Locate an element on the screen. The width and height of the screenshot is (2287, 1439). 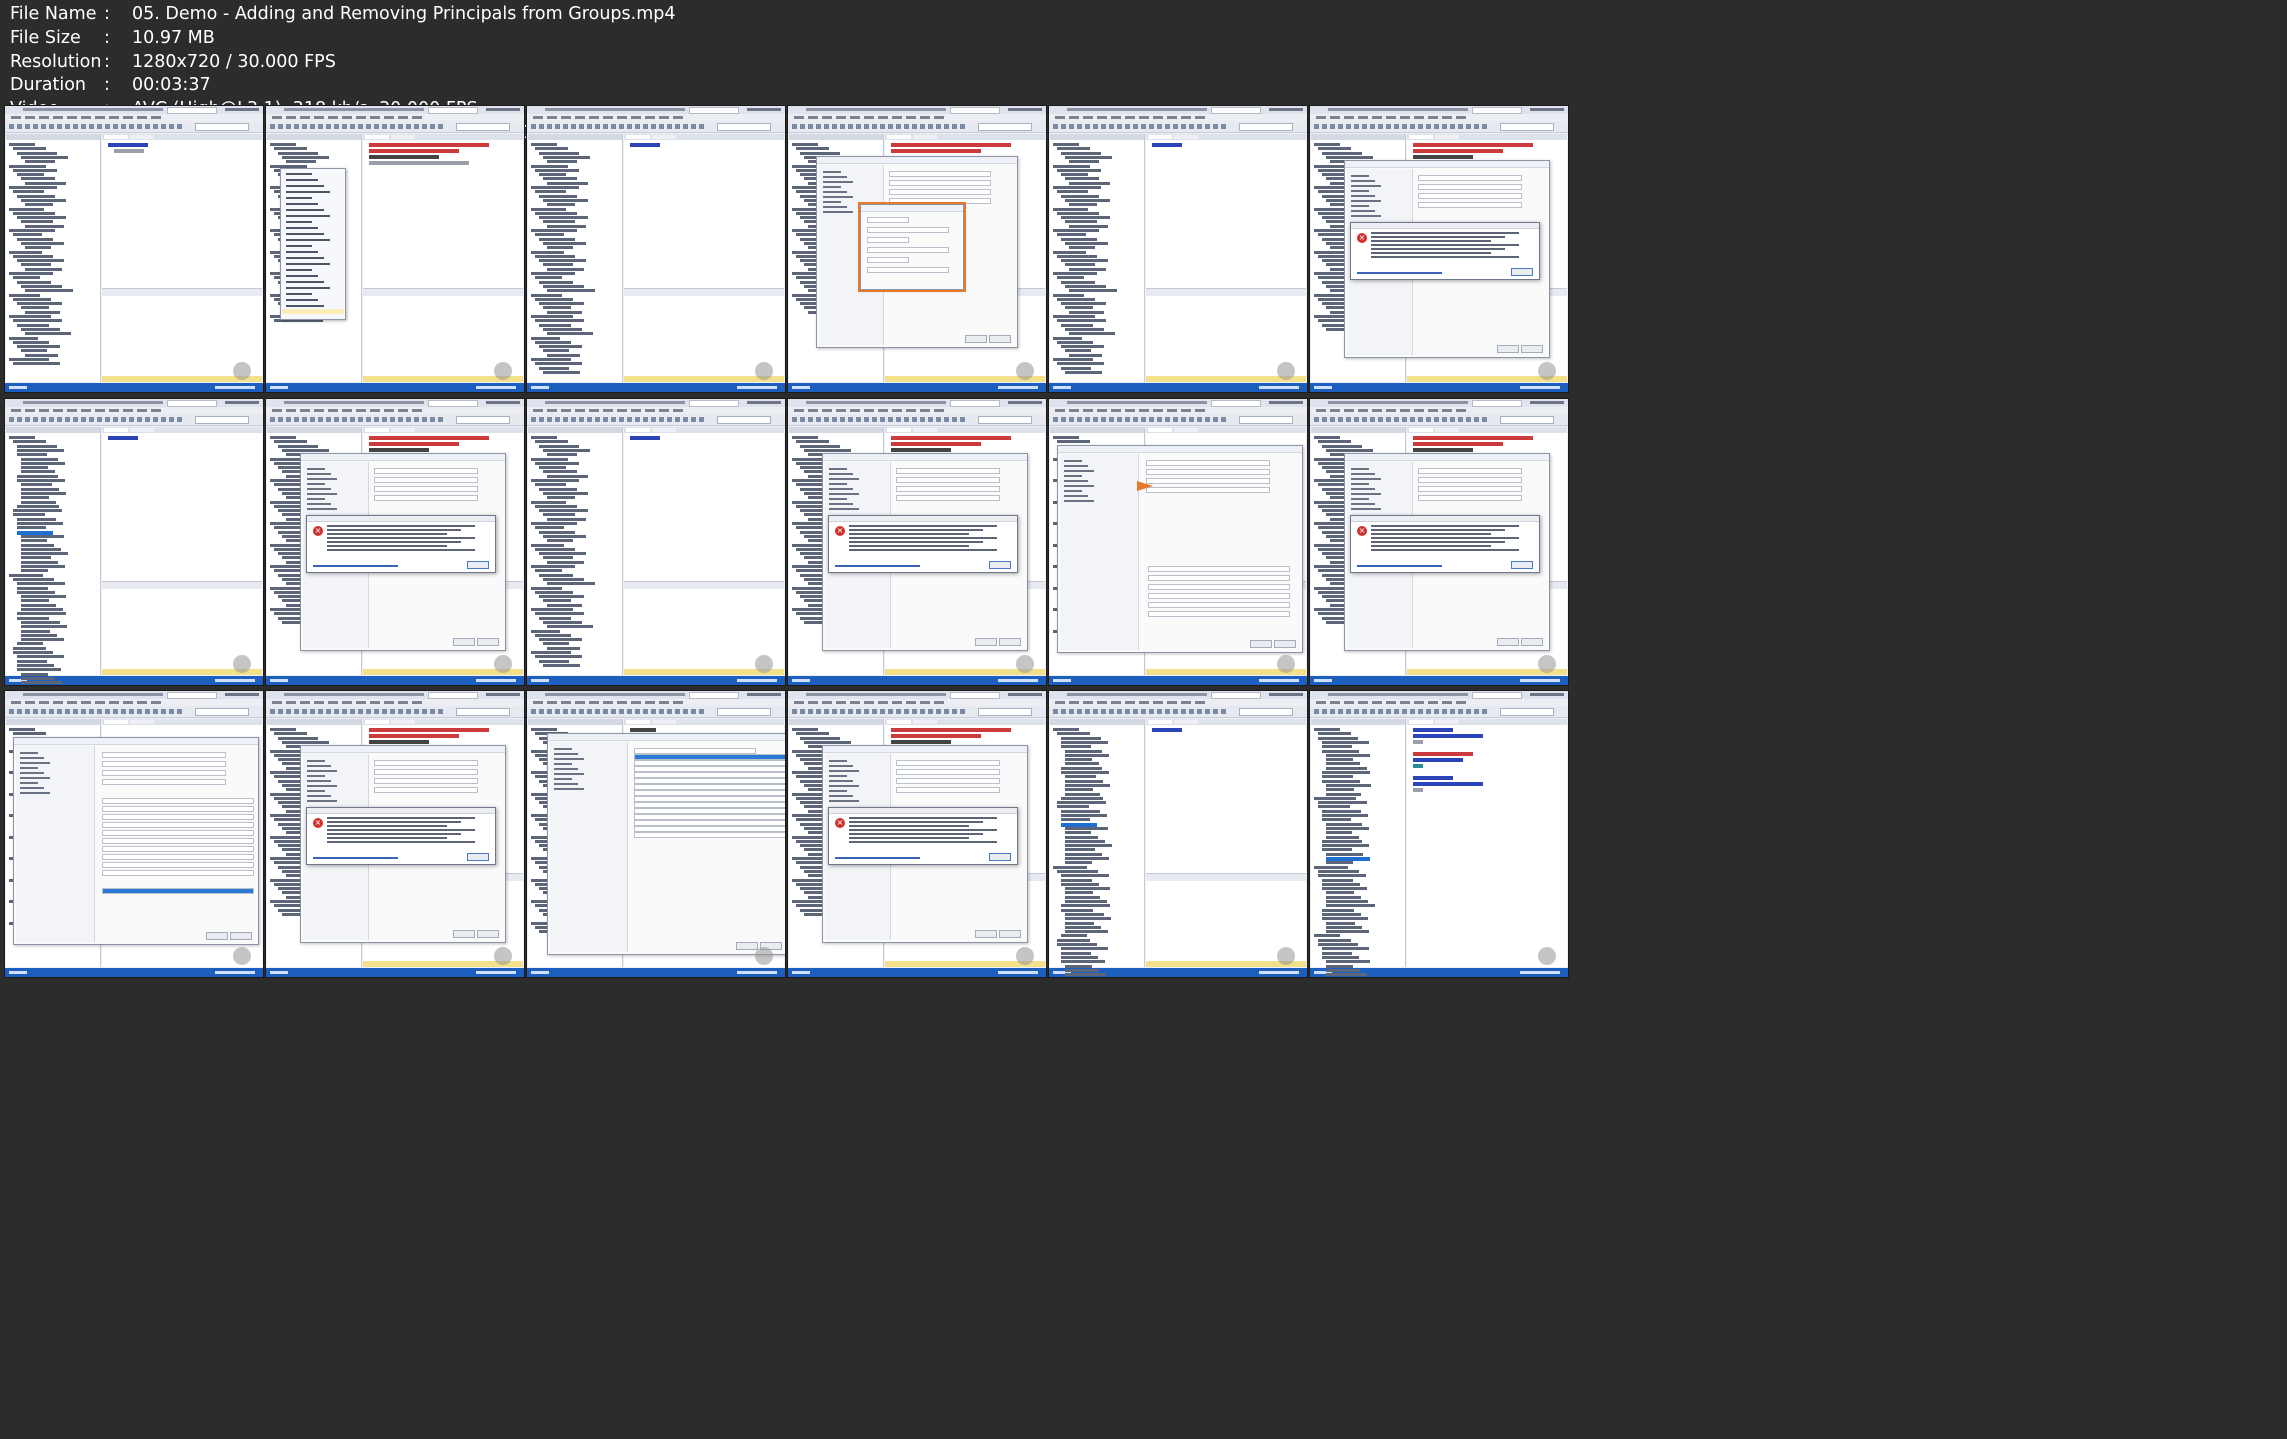
editor-tabs is located at coordinates (1487, 430).